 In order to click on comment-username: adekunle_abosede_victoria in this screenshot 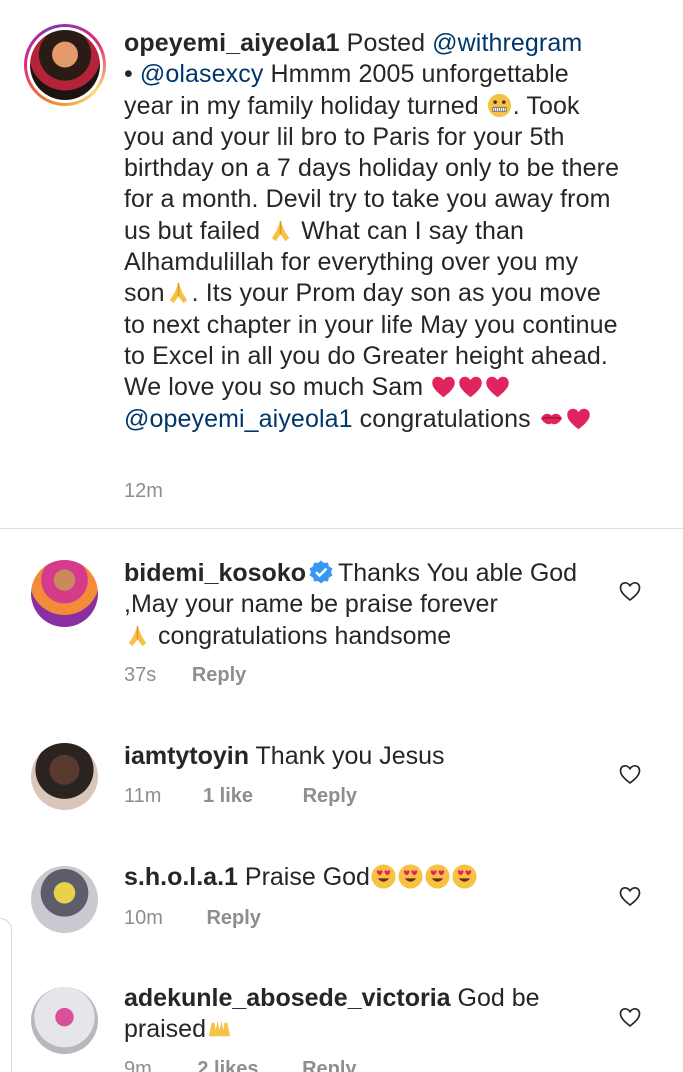, I will do `click(287, 998)`.